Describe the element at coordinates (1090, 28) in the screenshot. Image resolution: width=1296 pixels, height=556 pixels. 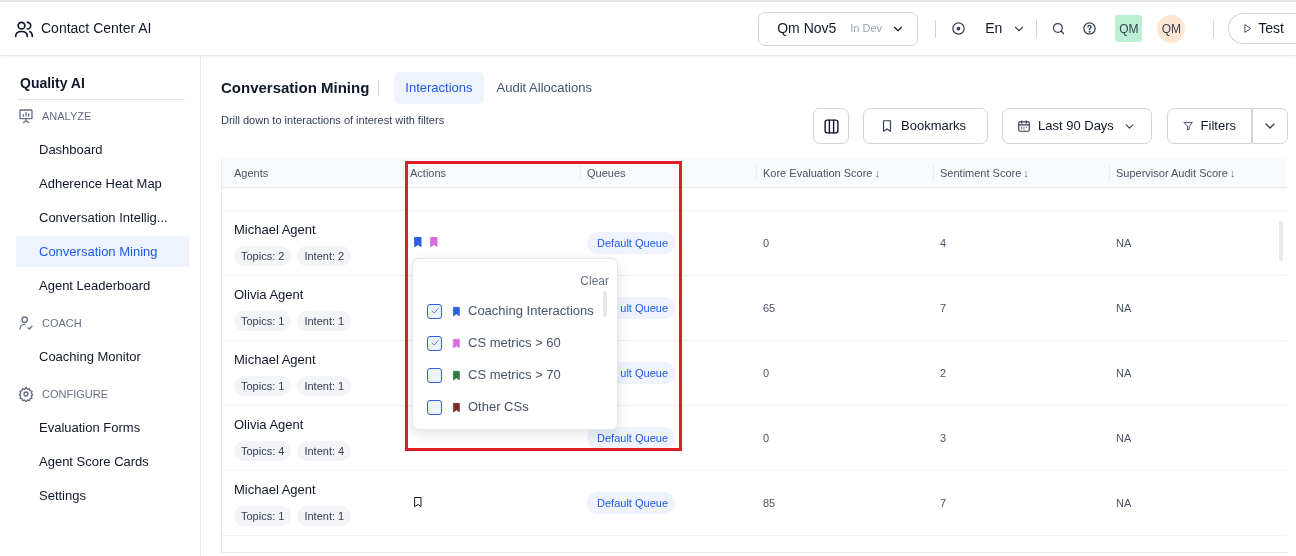
I see `help-icon` at that location.